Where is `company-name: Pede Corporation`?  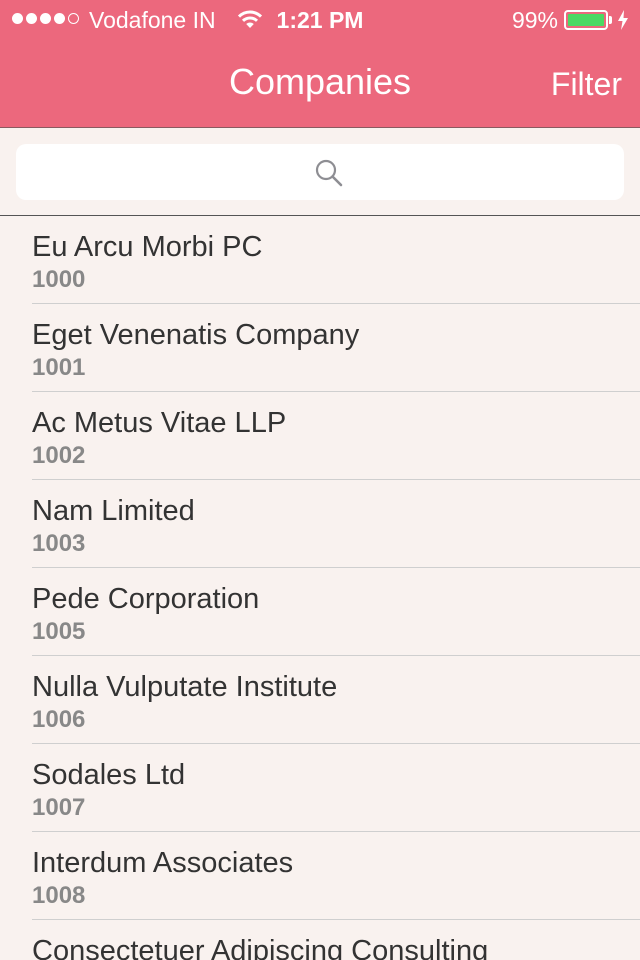
company-name: Pede Corporation is located at coordinates (146, 599).